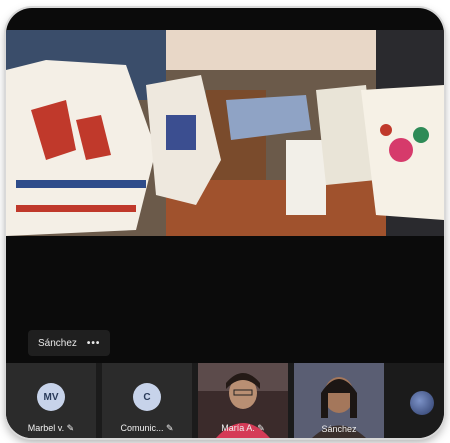  What do you see at coordinates (147, 428) in the screenshot?
I see `participant-name: Comunic... ✎` at bounding box center [147, 428].